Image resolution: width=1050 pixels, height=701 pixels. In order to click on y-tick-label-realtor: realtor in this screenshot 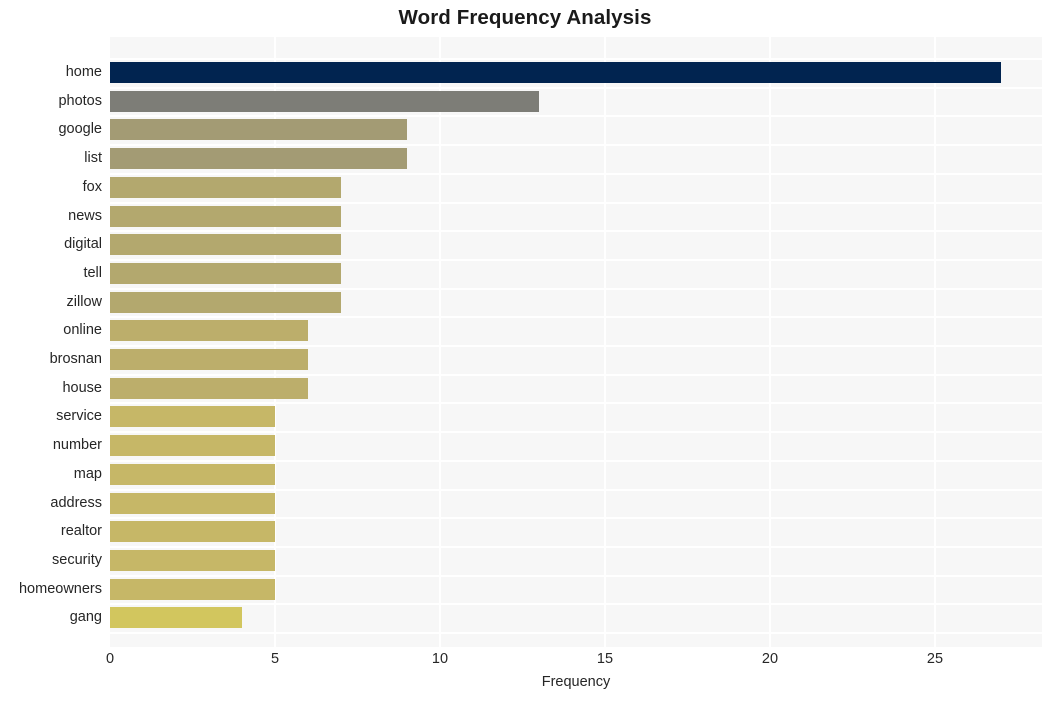, I will do `click(81, 531)`.